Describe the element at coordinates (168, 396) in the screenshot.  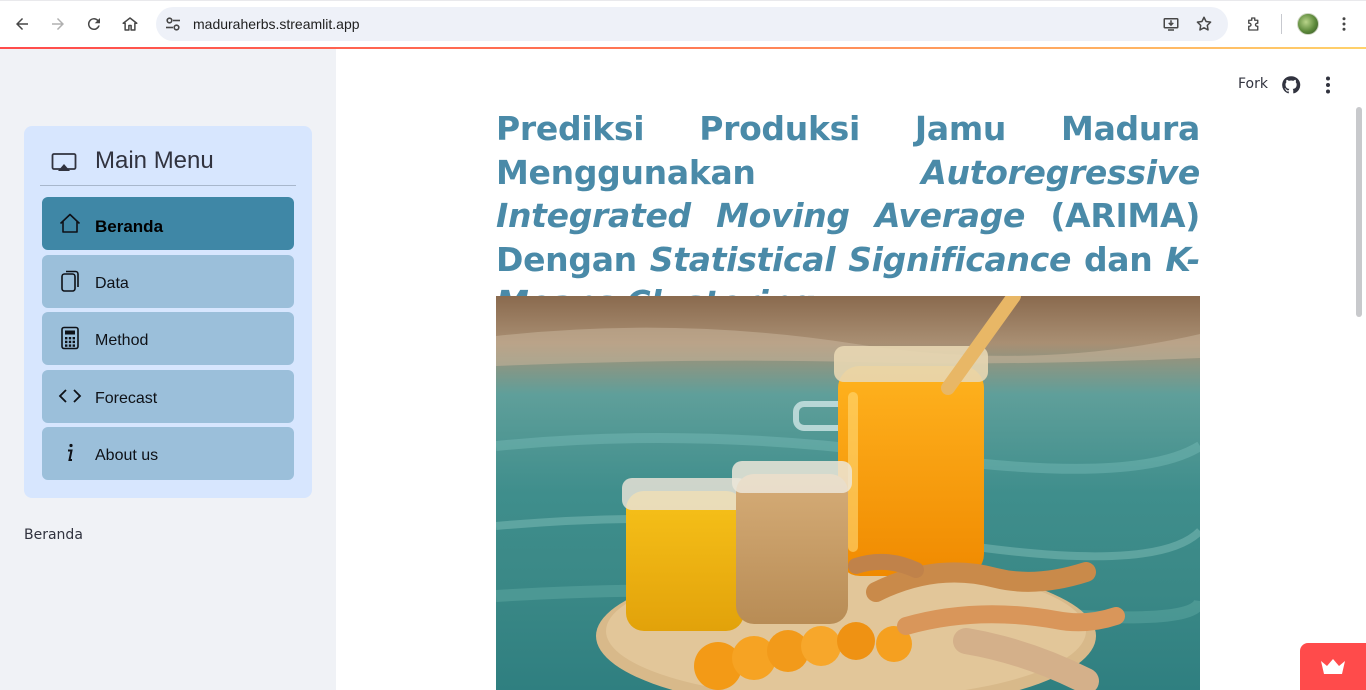
I see `menu-item-forecast: Forecast` at that location.